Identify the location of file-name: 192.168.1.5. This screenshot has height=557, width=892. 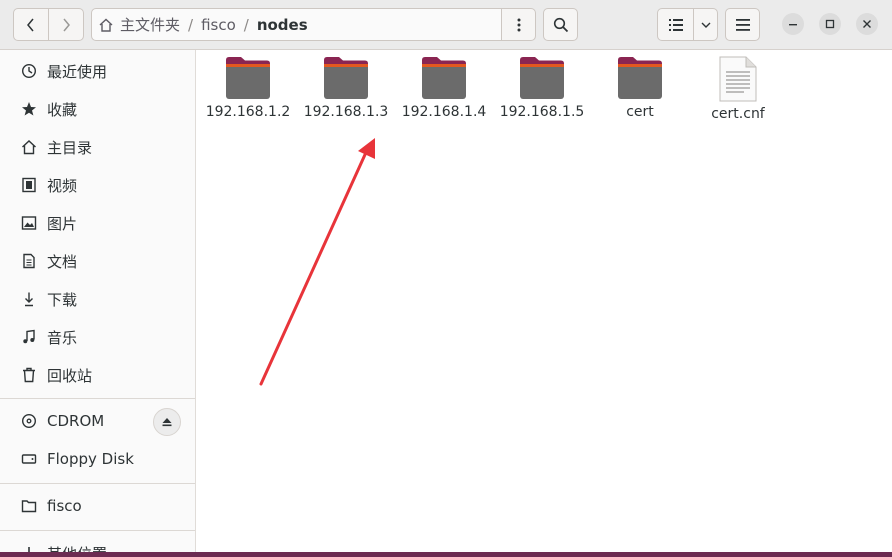
(542, 112).